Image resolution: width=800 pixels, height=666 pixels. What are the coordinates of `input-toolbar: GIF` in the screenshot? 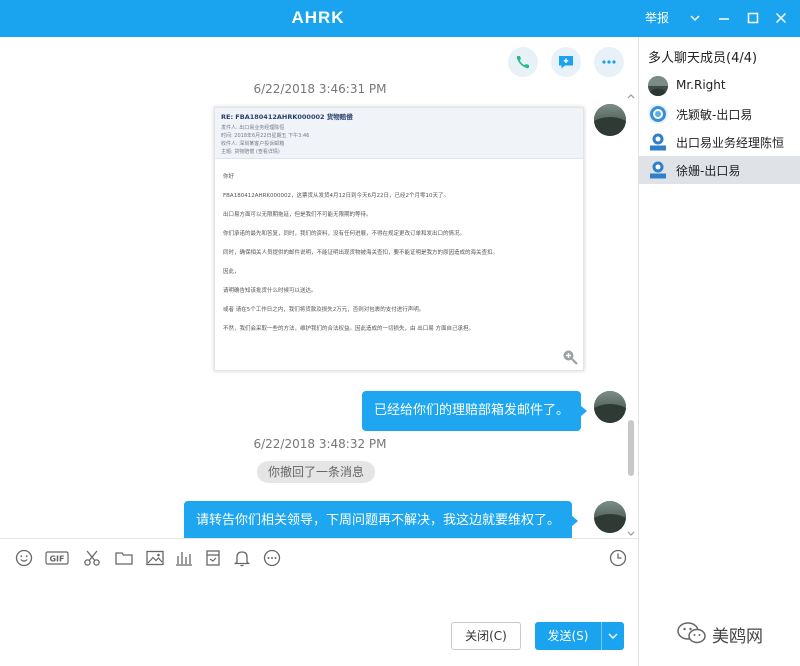 It's located at (319, 557).